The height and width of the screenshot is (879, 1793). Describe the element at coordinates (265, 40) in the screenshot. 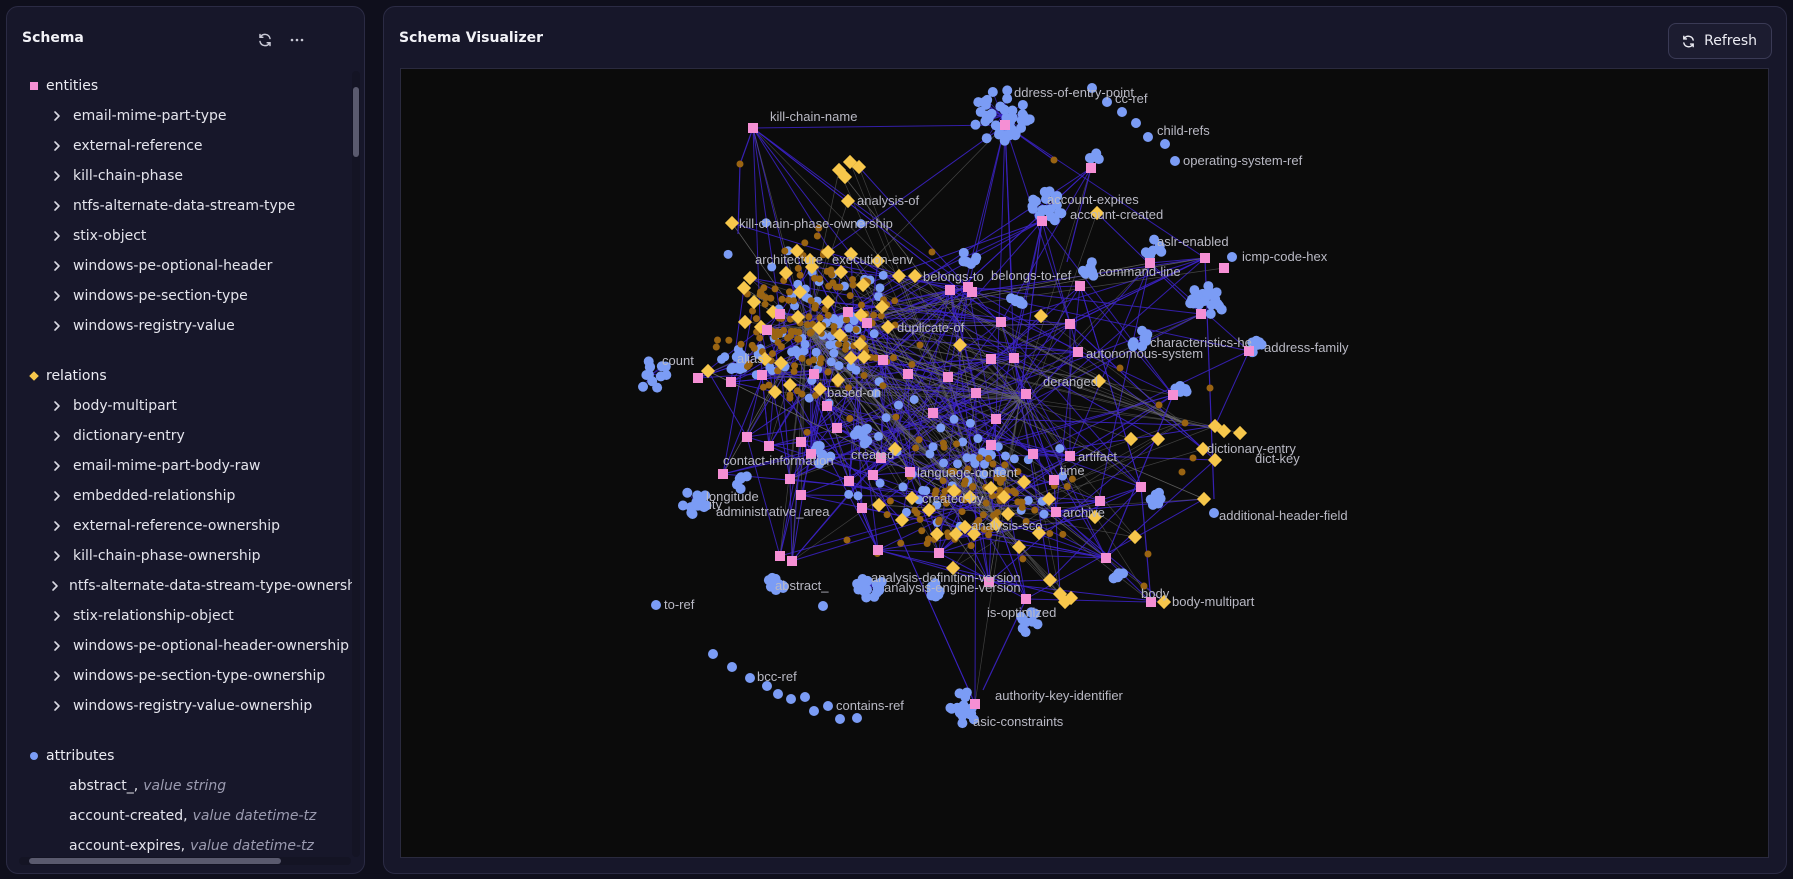

I see `refresh-icon` at that location.